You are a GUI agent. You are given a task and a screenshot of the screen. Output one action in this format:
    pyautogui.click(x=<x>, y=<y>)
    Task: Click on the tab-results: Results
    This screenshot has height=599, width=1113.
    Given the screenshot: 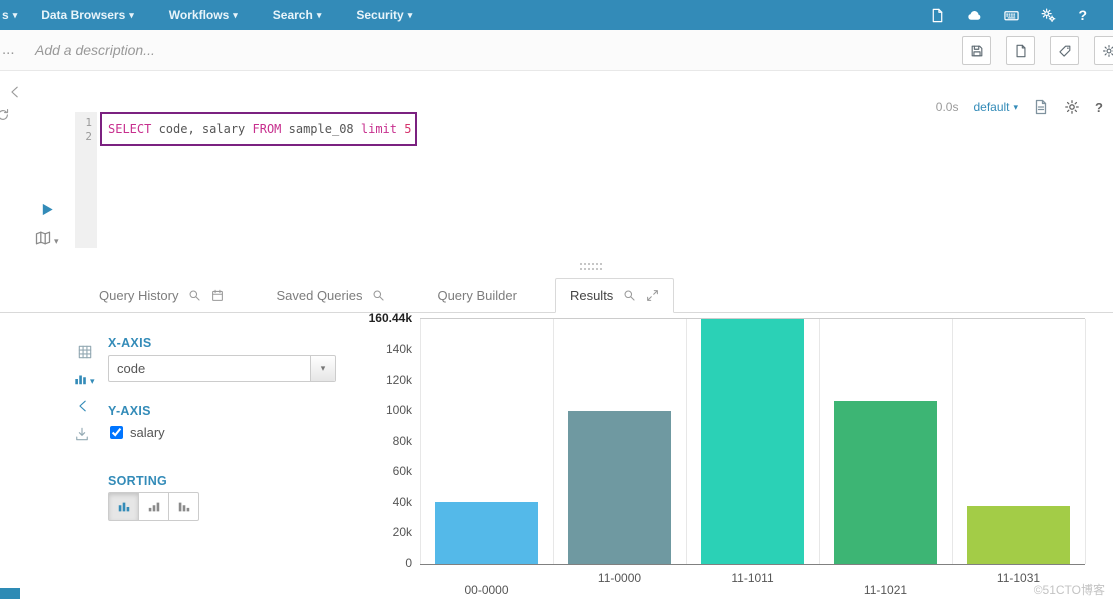 What is the action you would take?
    pyautogui.click(x=614, y=295)
    